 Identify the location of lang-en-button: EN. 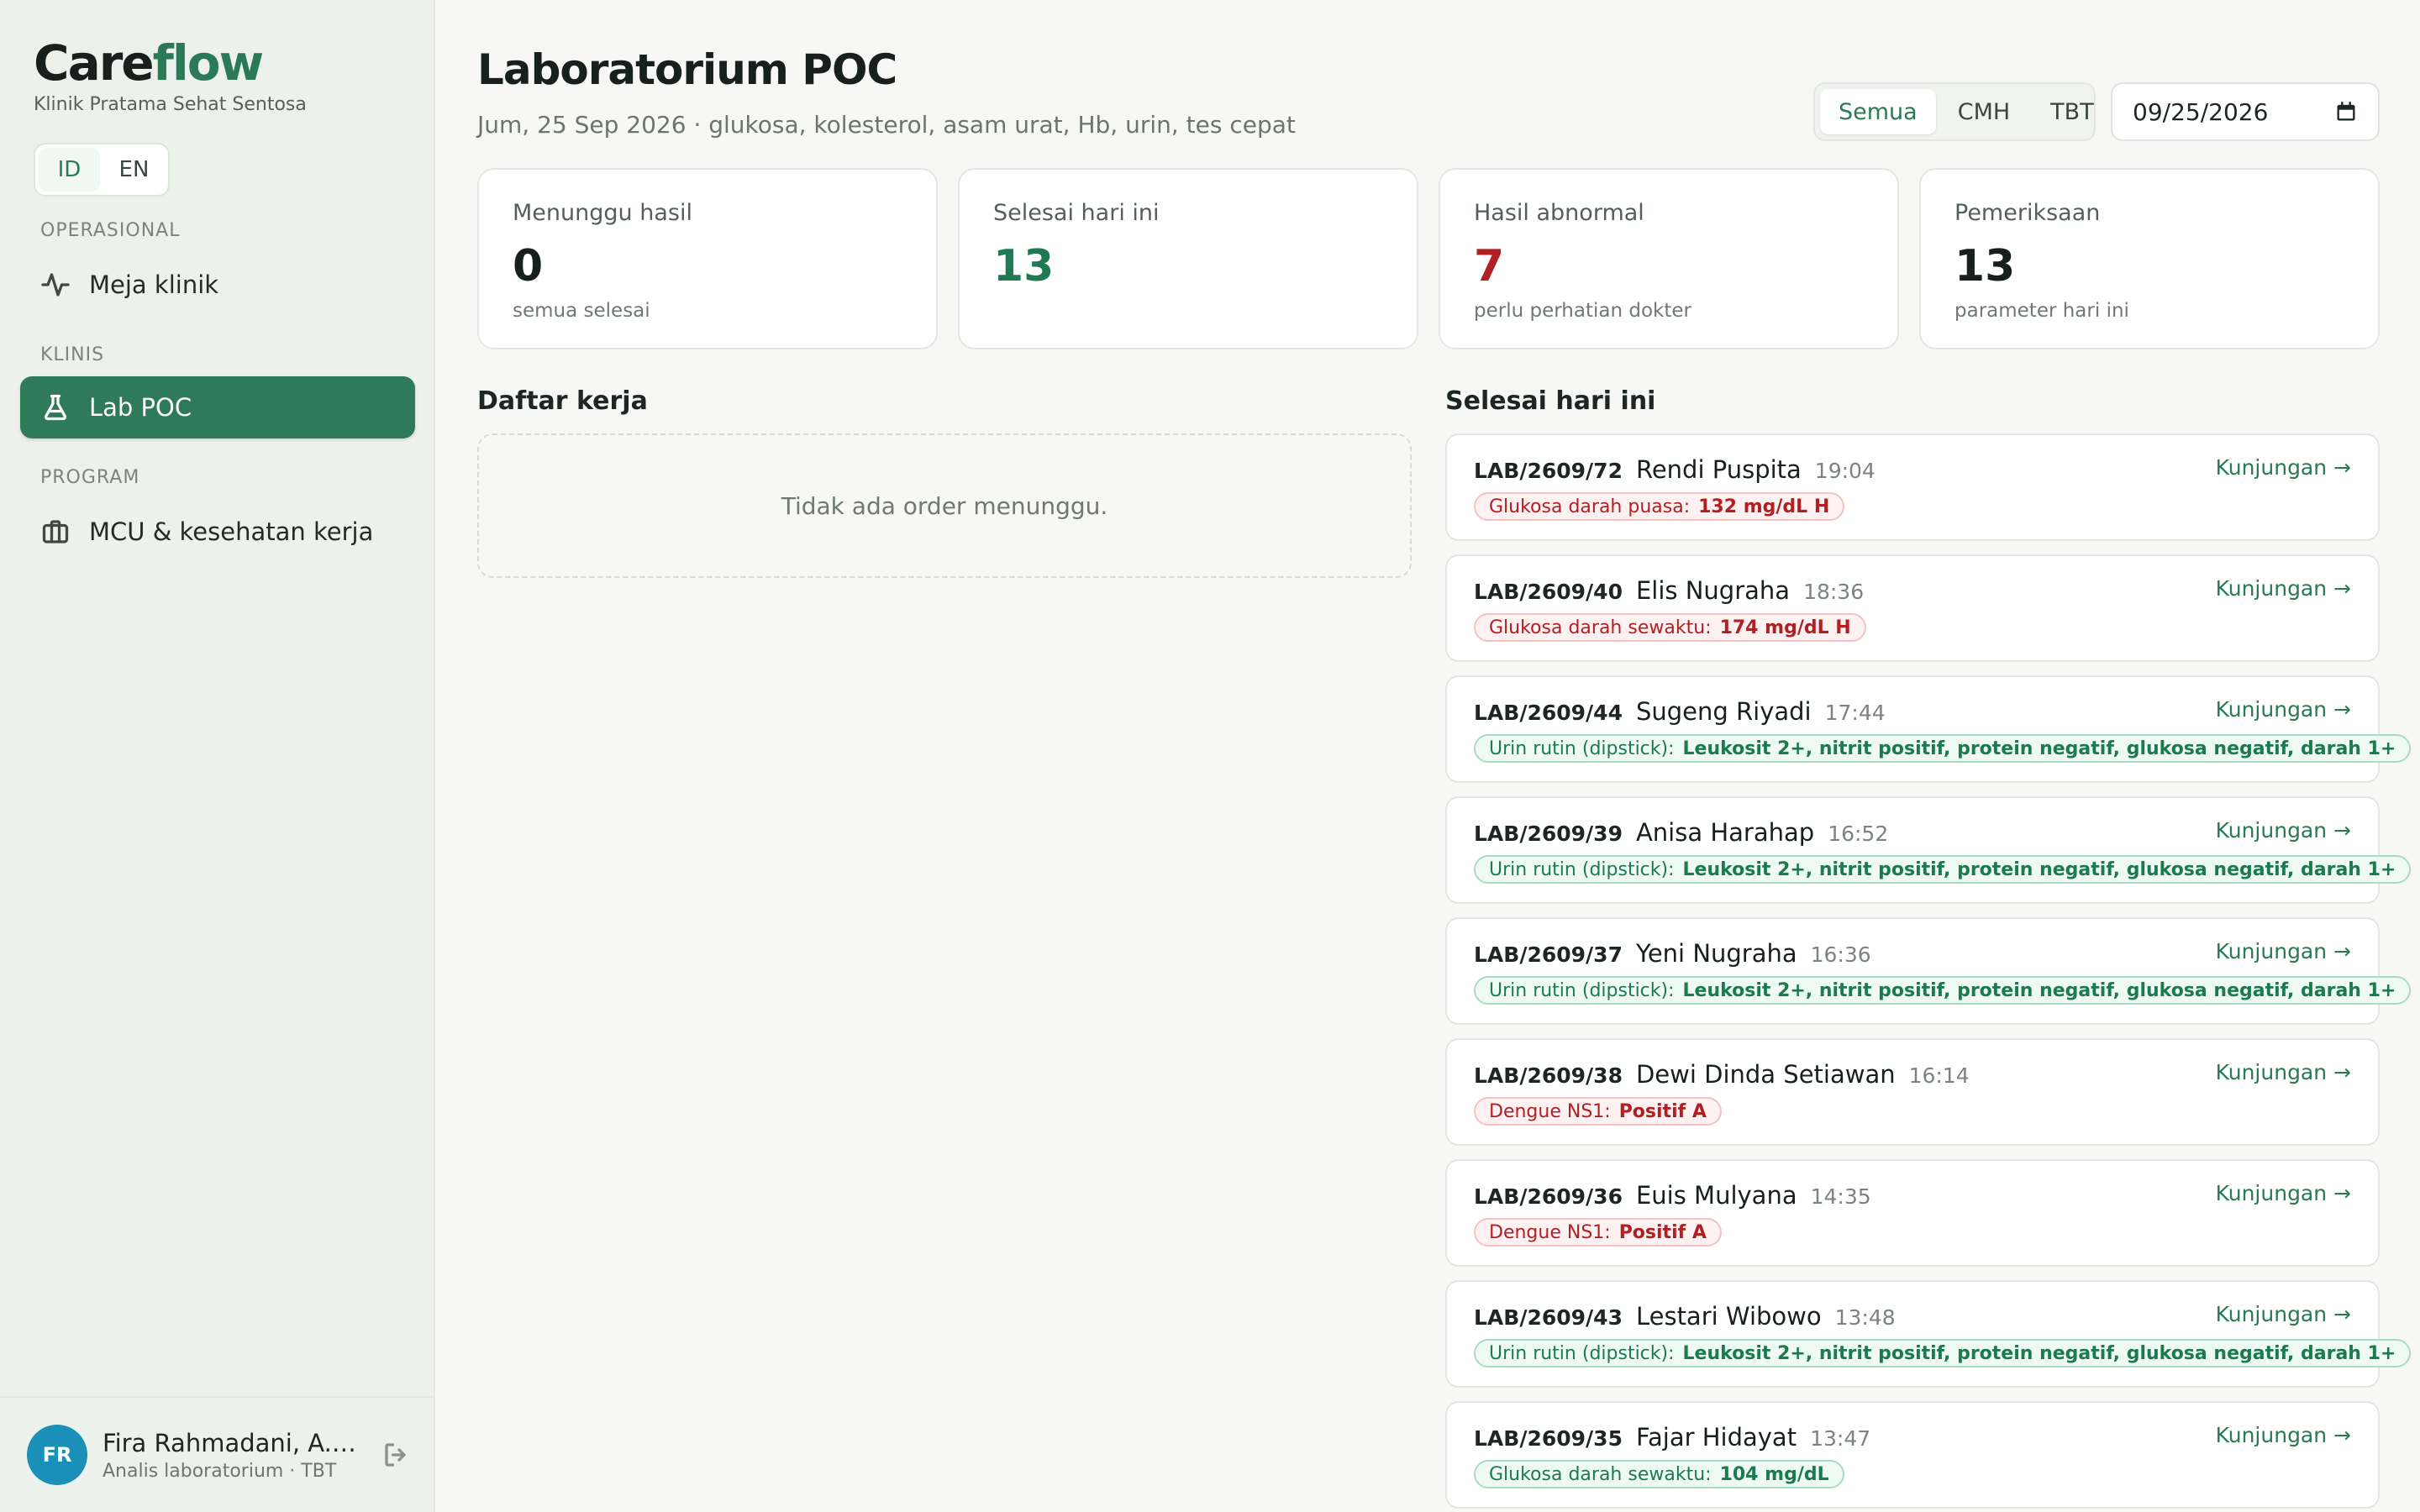
(134, 170).